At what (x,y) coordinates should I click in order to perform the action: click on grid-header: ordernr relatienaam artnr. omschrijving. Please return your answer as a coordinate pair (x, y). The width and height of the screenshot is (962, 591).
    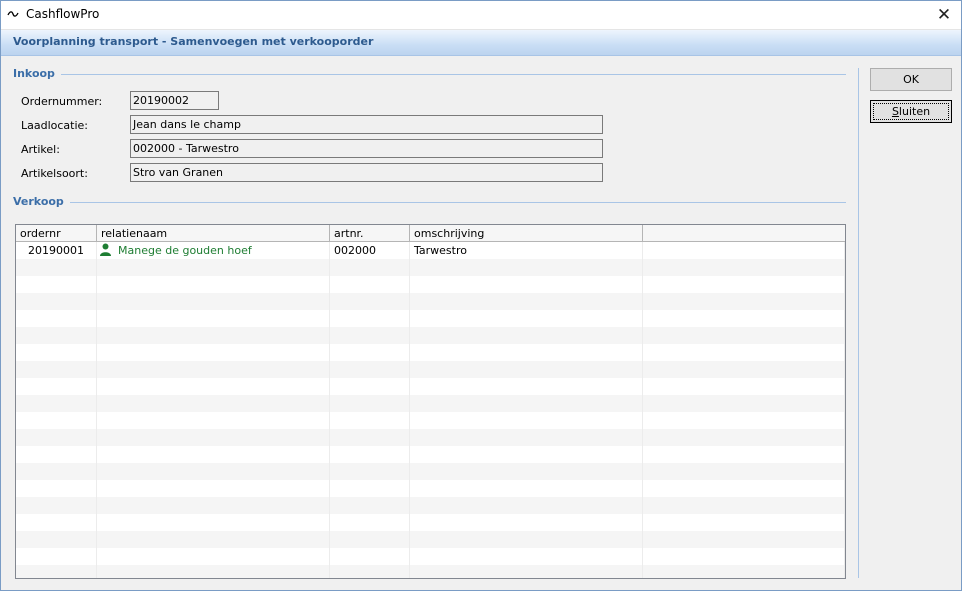
    Looking at the image, I should click on (430, 233).